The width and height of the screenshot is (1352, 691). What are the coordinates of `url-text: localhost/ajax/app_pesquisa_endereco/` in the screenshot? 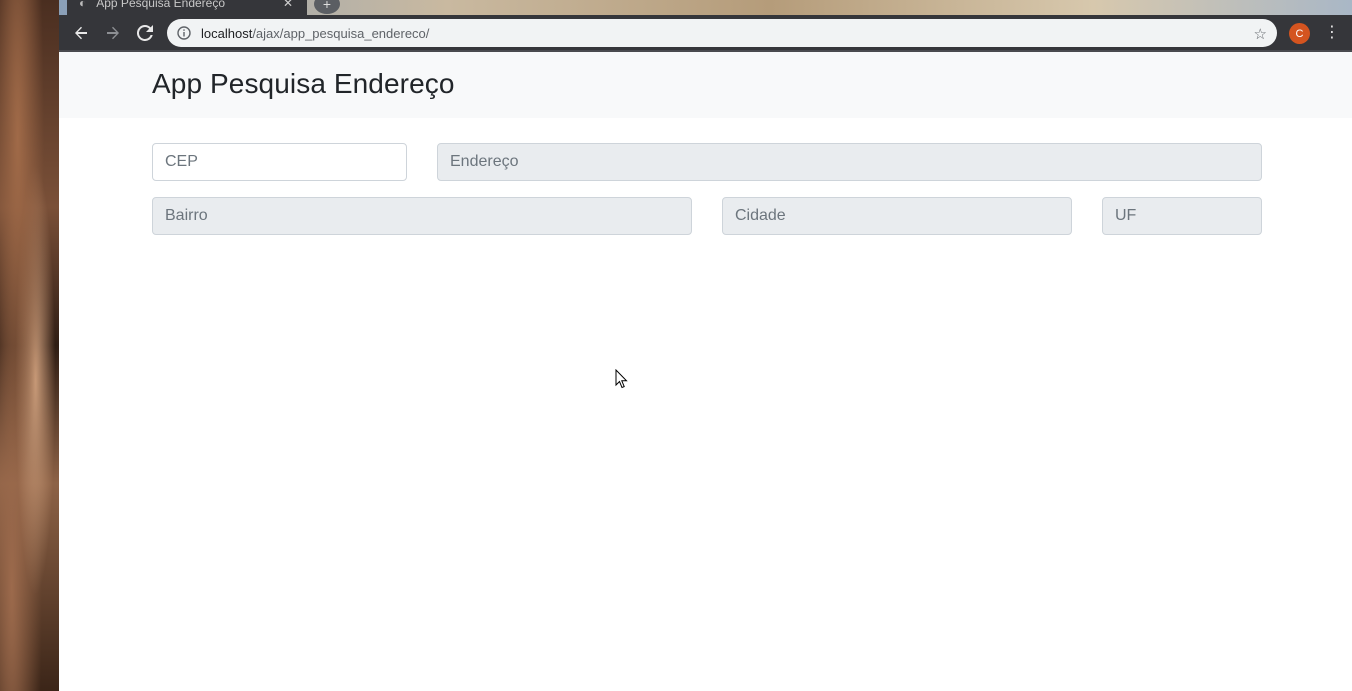 It's located at (315, 33).